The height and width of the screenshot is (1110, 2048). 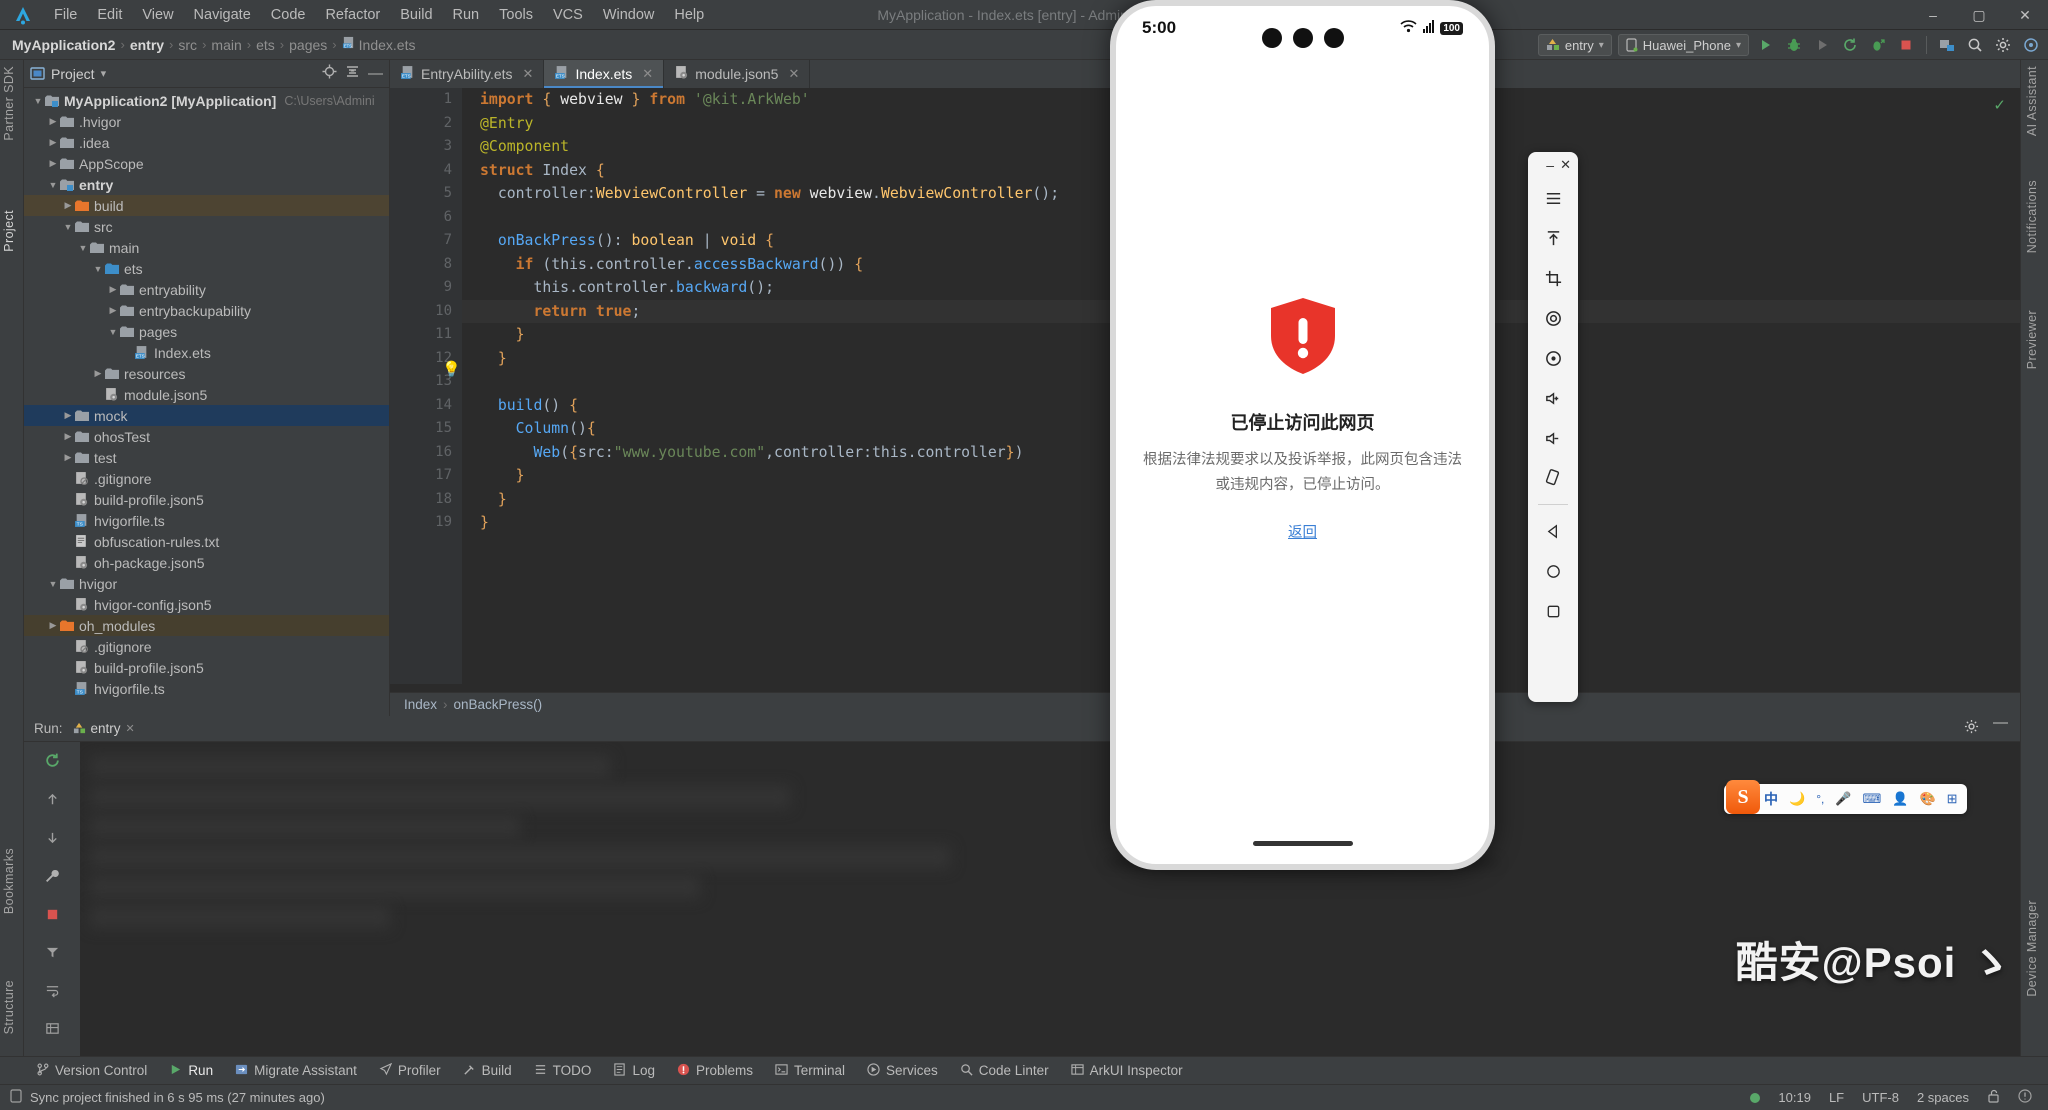 What do you see at coordinates (1553, 531) in the screenshot?
I see `back-triangle-icon` at bounding box center [1553, 531].